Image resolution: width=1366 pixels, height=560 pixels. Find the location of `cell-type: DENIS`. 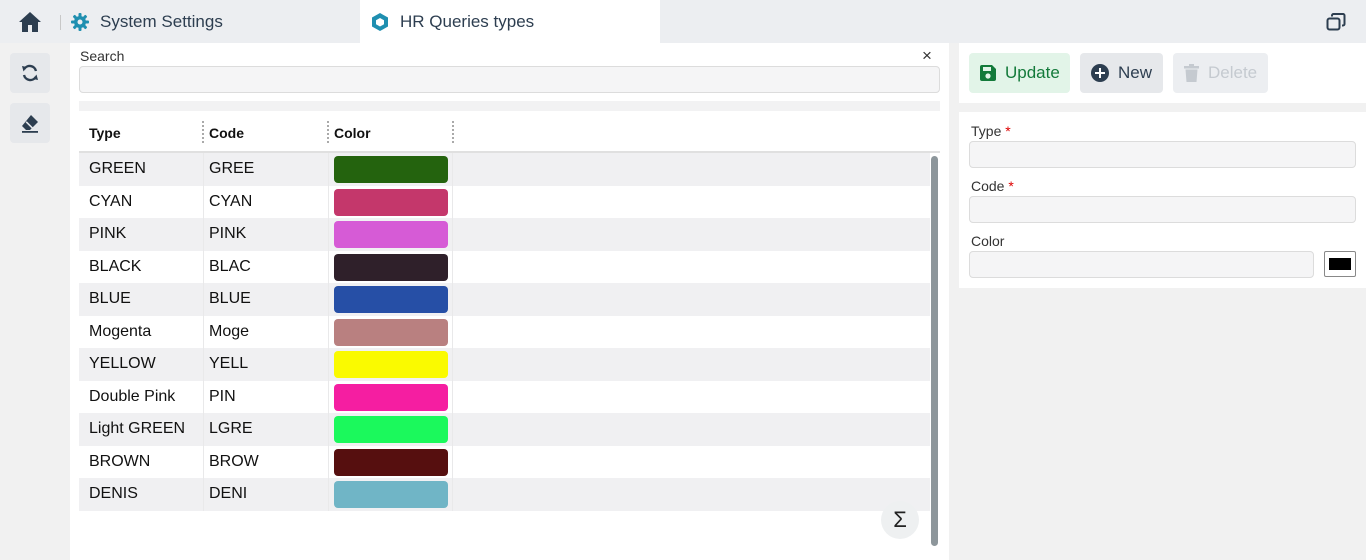

cell-type: DENIS is located at coordinates (113, 494).